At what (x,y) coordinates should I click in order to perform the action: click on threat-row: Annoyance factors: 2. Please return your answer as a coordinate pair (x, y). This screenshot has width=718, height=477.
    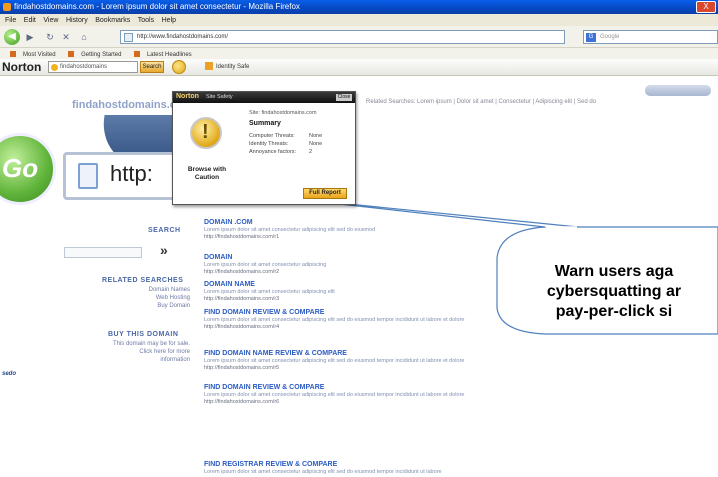
    Looking at the image, I should click on (281, 152).